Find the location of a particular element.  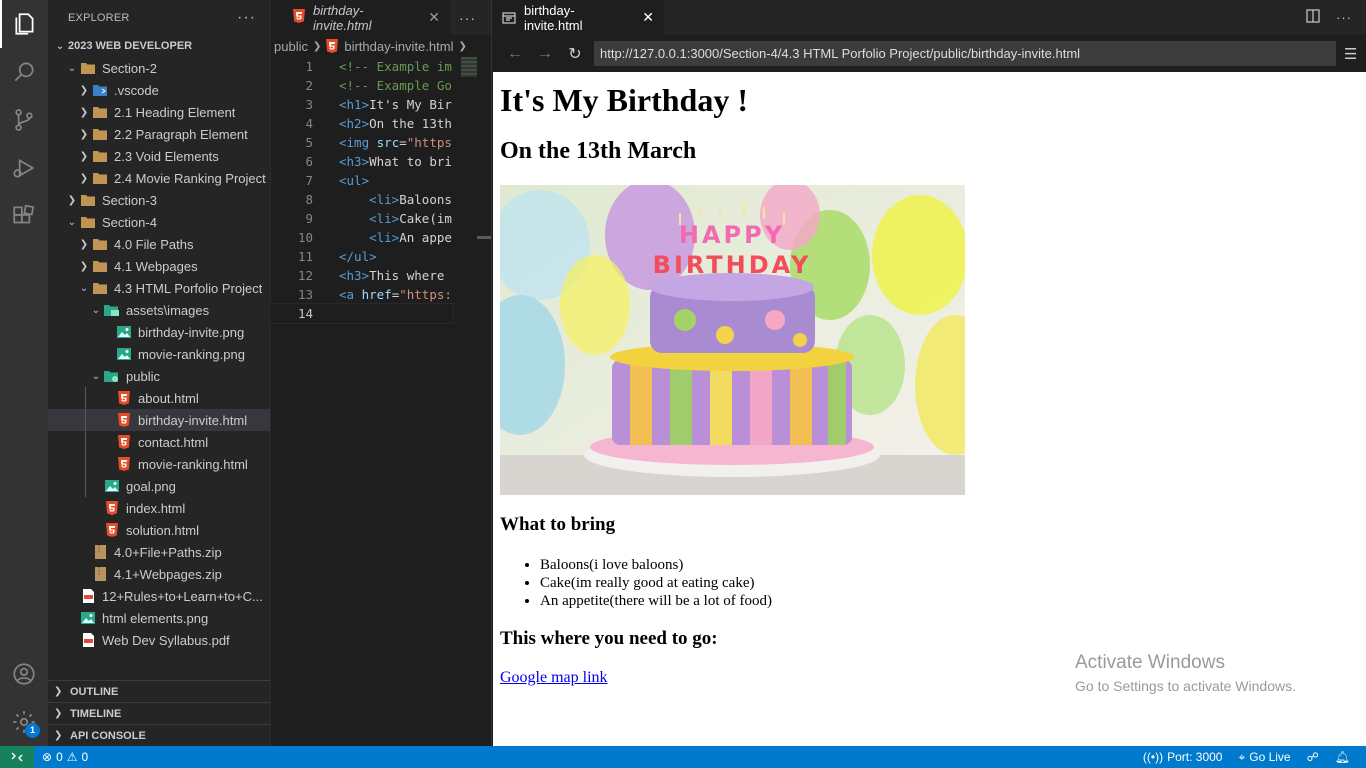

remote-indicator-icon is located at coordinates (17, 757).